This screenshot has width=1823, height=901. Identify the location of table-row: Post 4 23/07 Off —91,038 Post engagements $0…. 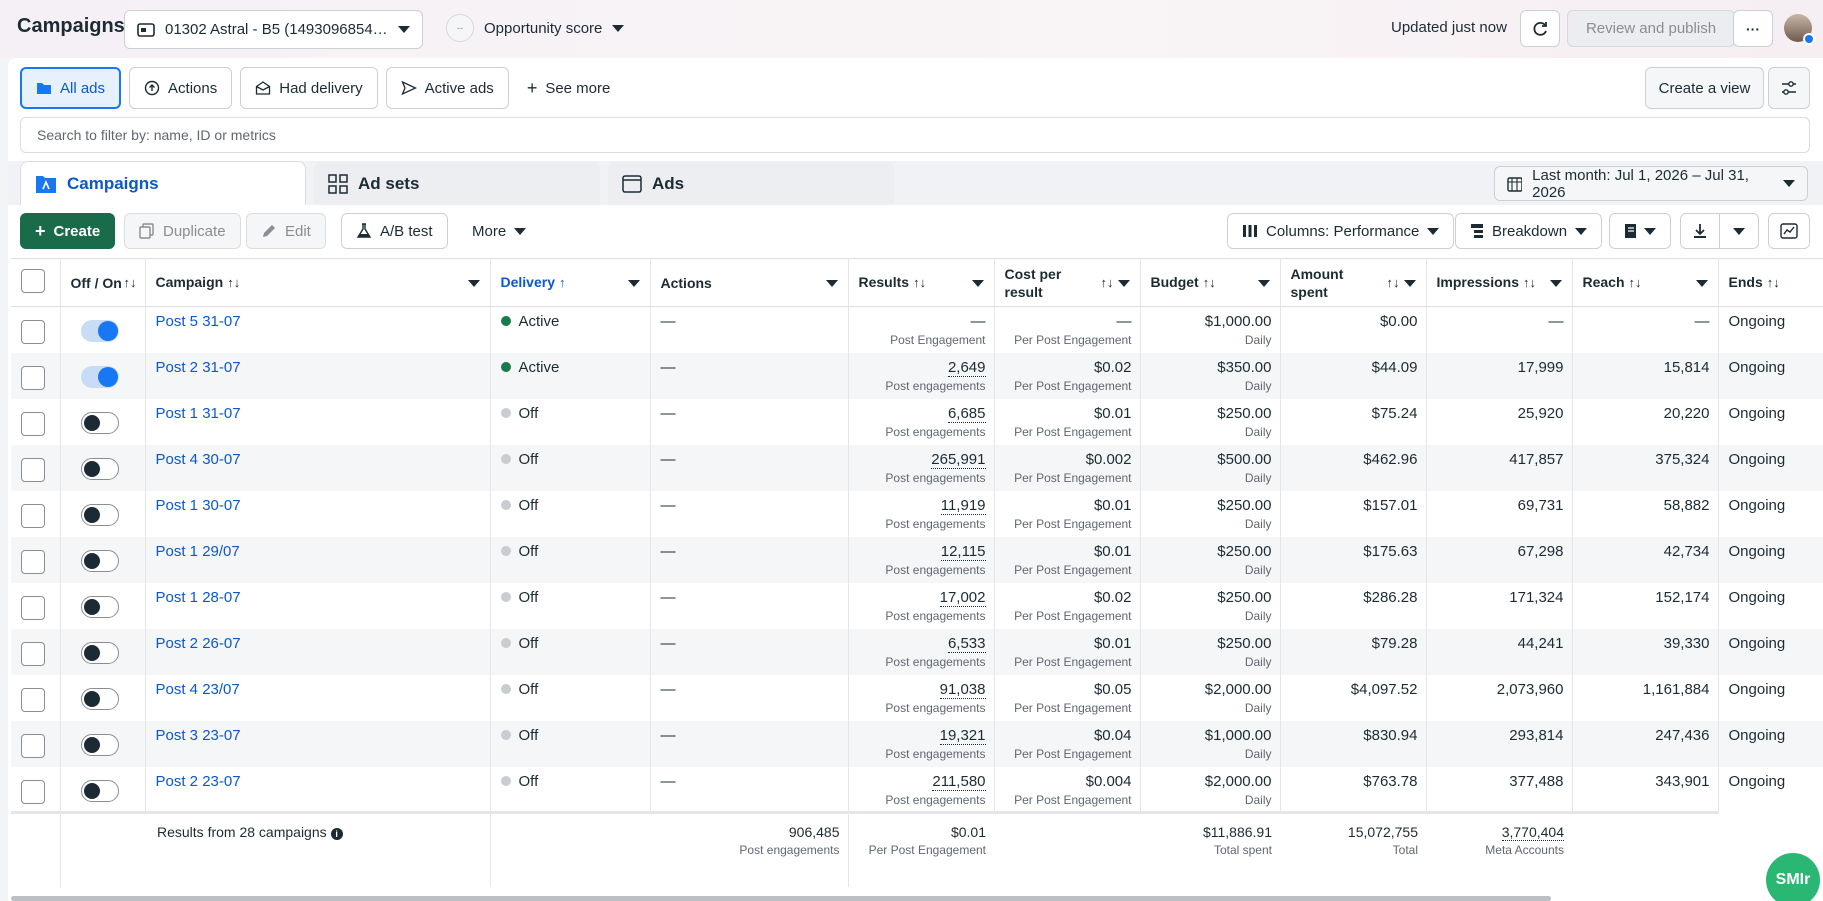
(917, 697).